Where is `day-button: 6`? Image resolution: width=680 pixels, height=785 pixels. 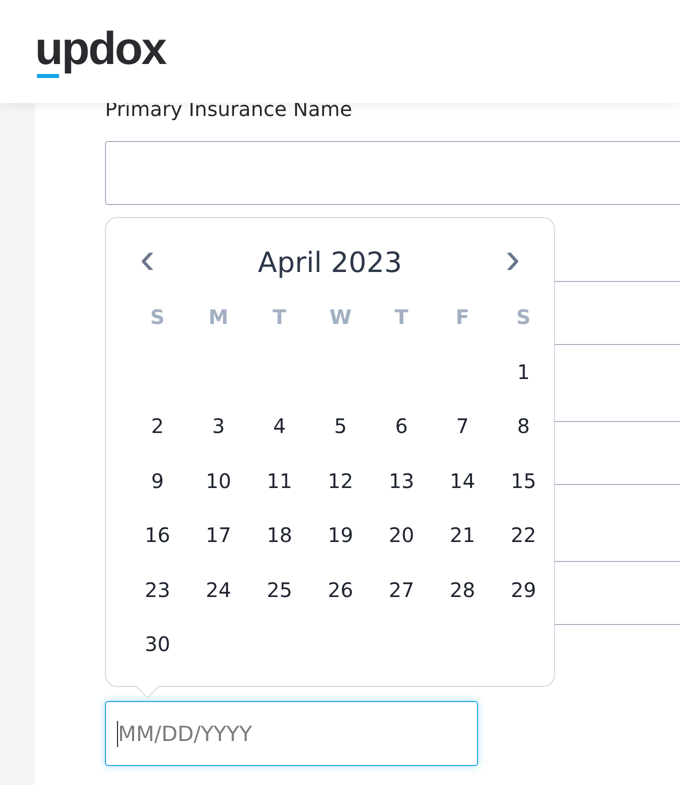
day-button: 6 is located at coordinates (401, 426).